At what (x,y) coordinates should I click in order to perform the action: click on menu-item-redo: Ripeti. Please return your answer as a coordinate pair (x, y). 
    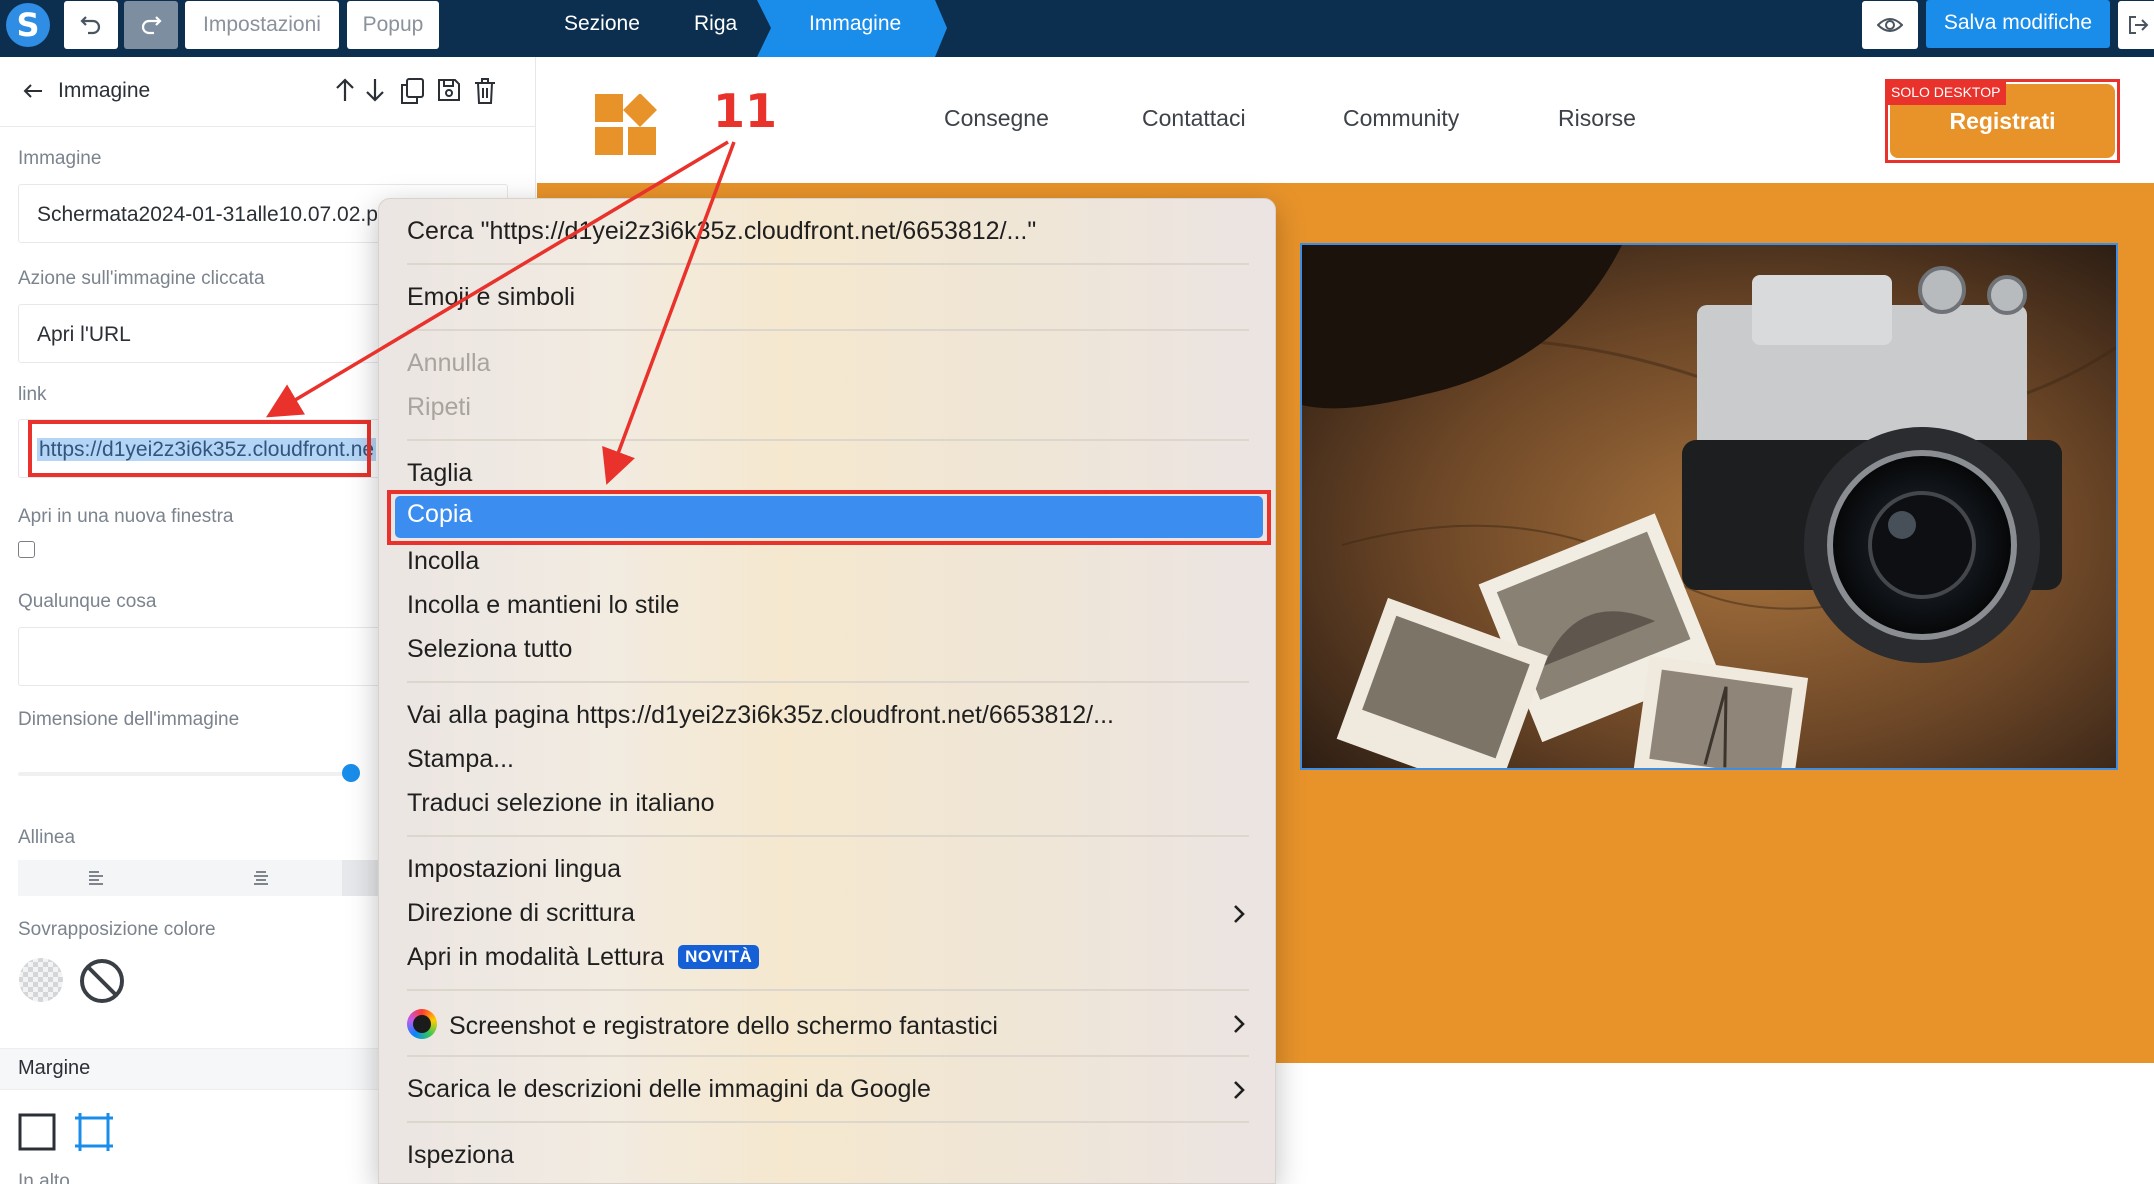
    Looking at the image, I should click on (439, 407).